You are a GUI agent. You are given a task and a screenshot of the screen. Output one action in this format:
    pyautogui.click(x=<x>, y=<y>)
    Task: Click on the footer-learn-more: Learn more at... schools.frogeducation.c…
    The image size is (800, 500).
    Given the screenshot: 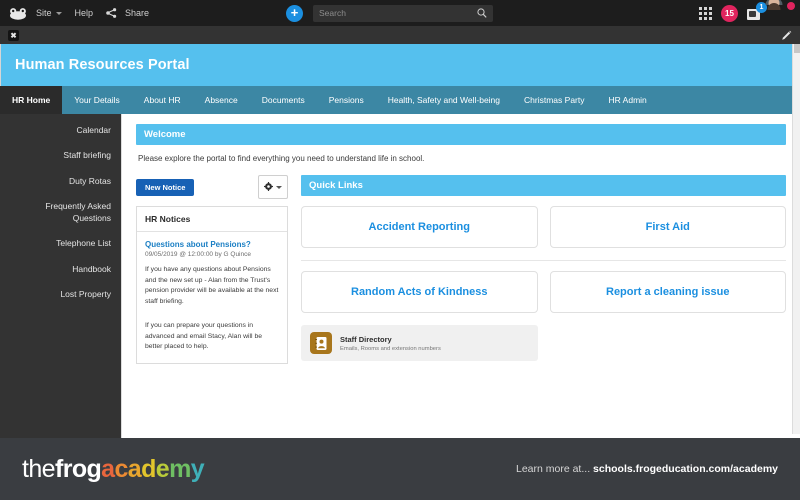 What is the action you would take?
    pyautogui.click(x=647, y=469)
    